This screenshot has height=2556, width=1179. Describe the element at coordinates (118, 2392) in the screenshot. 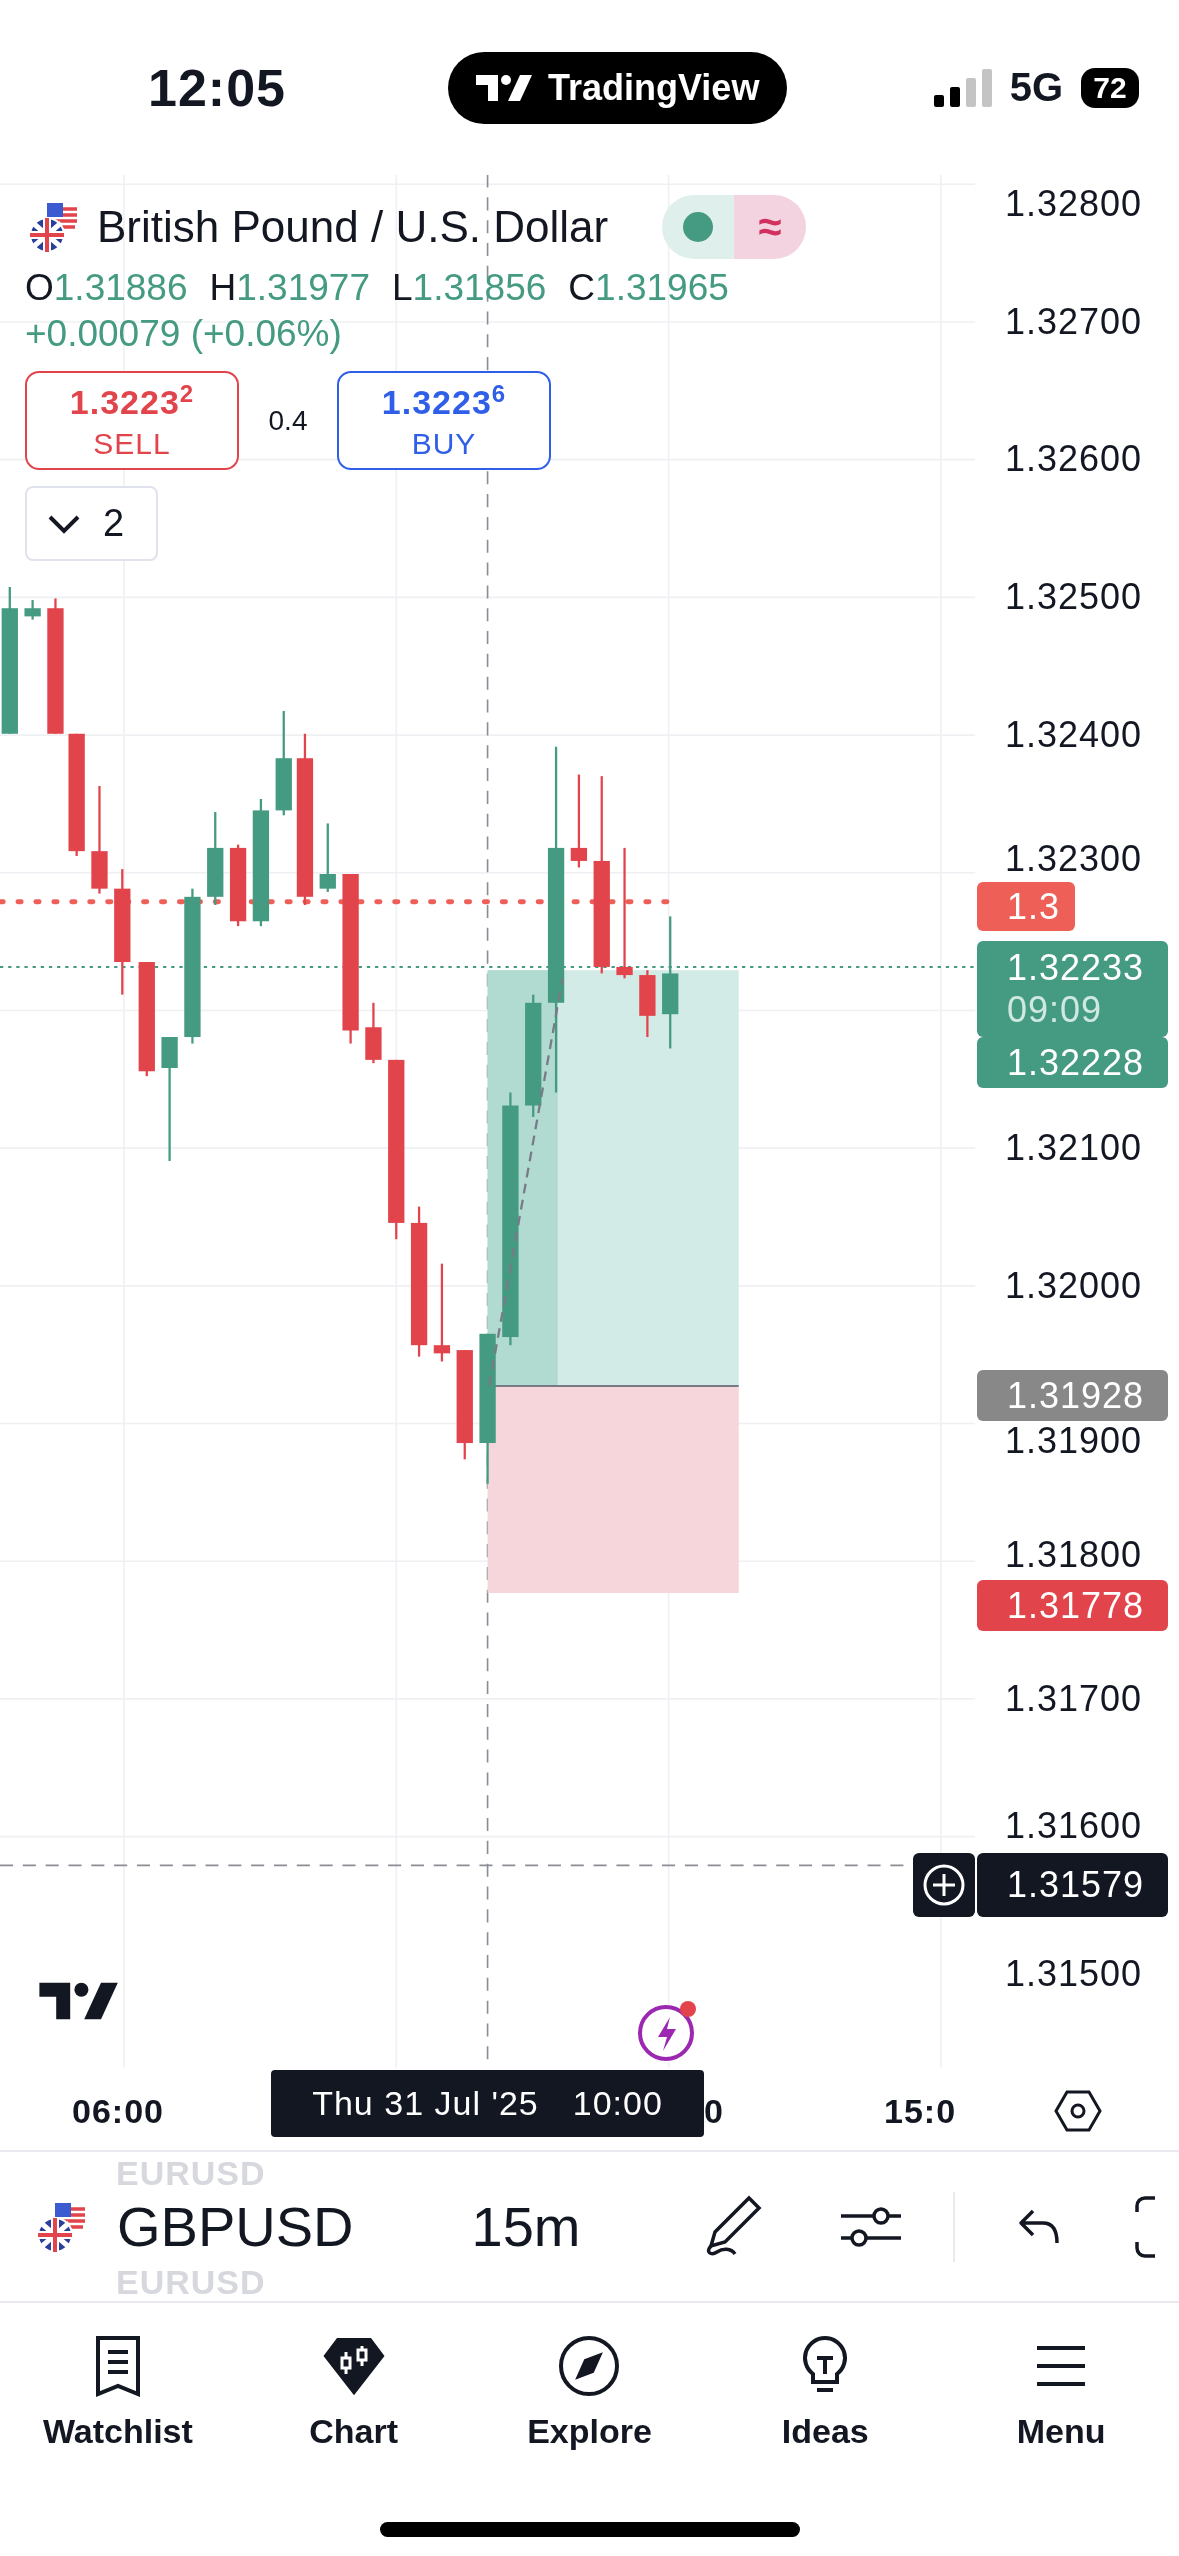

I see `tab: Watchlist` at that location.